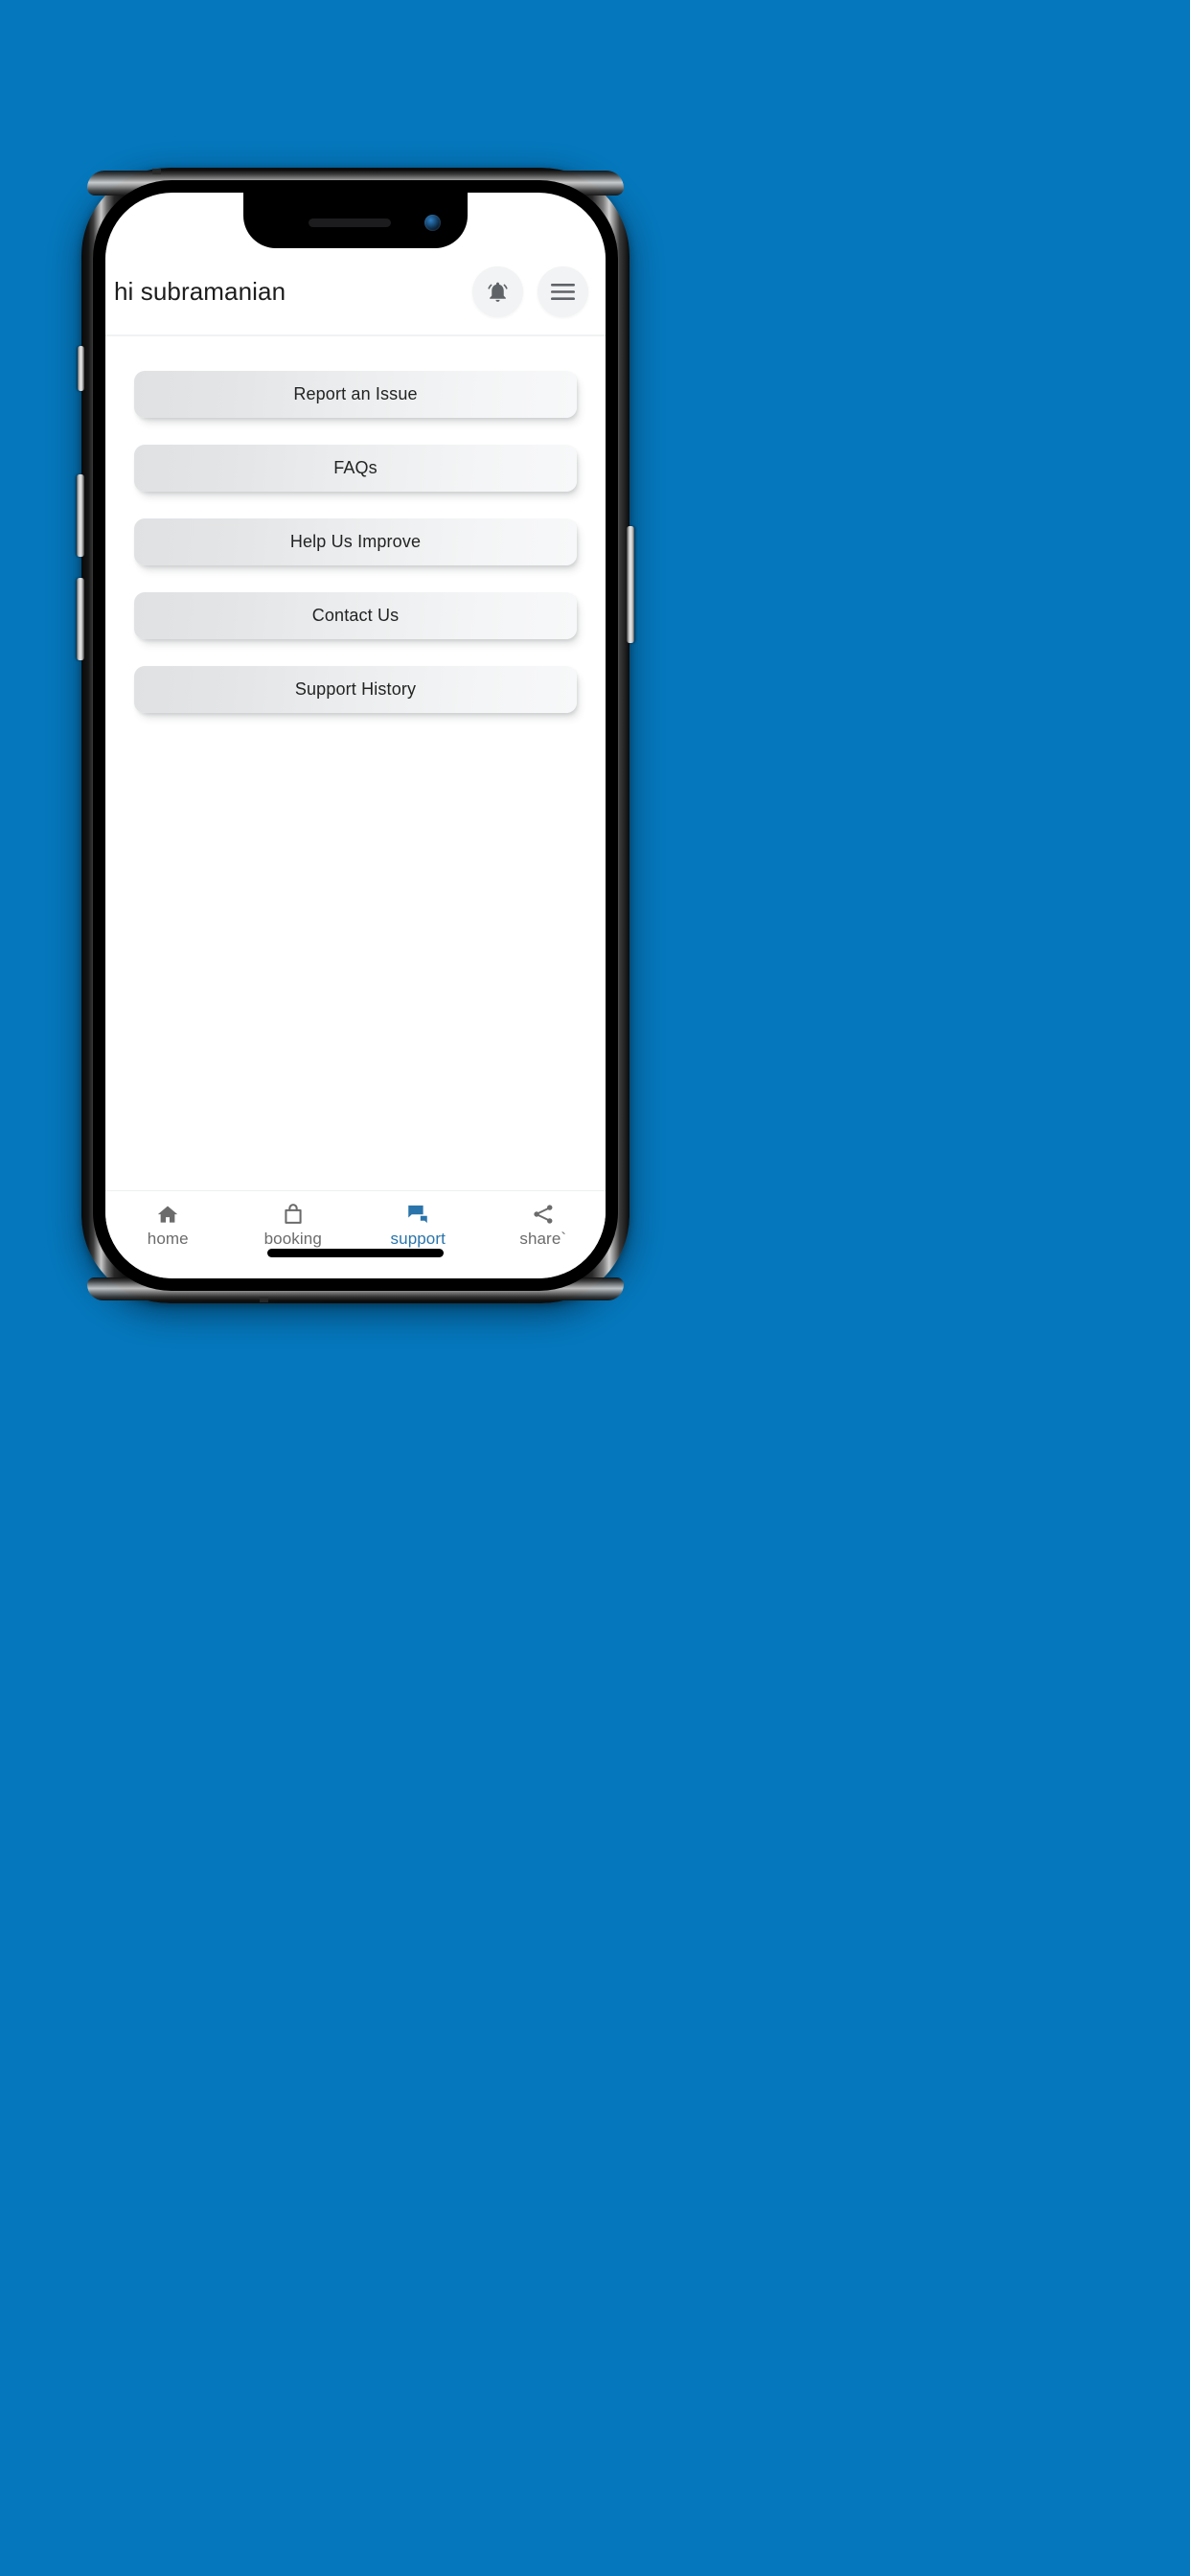 The image size is (1190, 2576). Describe the element at coordinates (356, 689) in the screenshot. I see `menu-item-support-history: Support History` at that location.